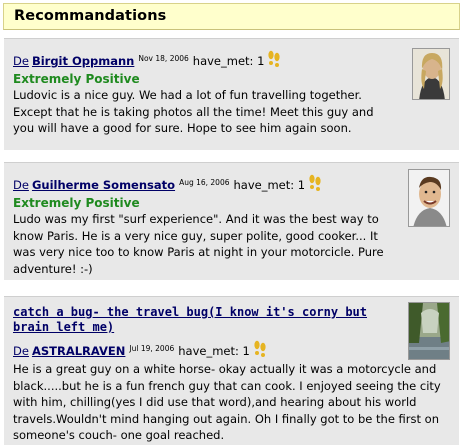  Describe the element at coordinates (83, 61) in the screenshot. I see `author-link: Birgit Oppmann` at that location.